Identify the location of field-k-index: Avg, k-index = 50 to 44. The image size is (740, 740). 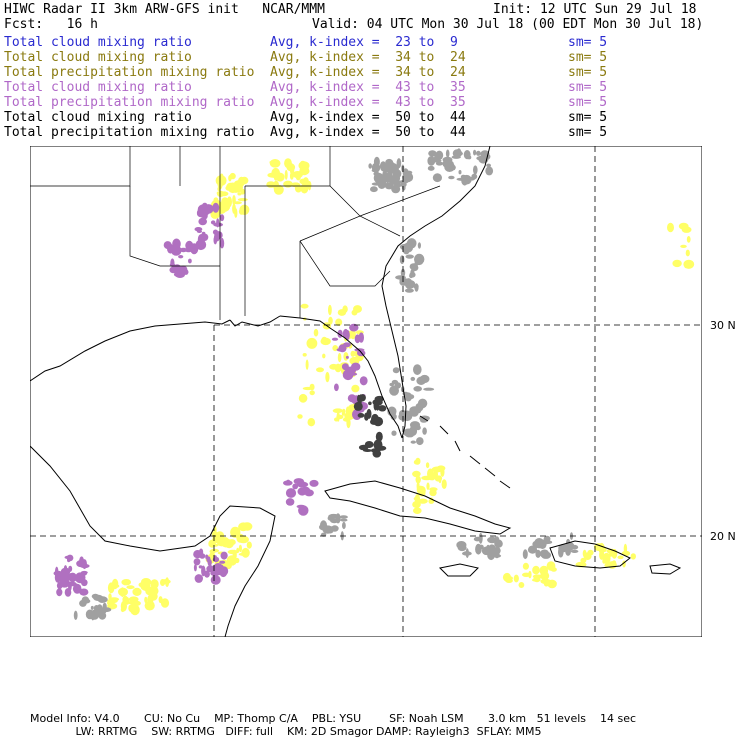
(368, 117).